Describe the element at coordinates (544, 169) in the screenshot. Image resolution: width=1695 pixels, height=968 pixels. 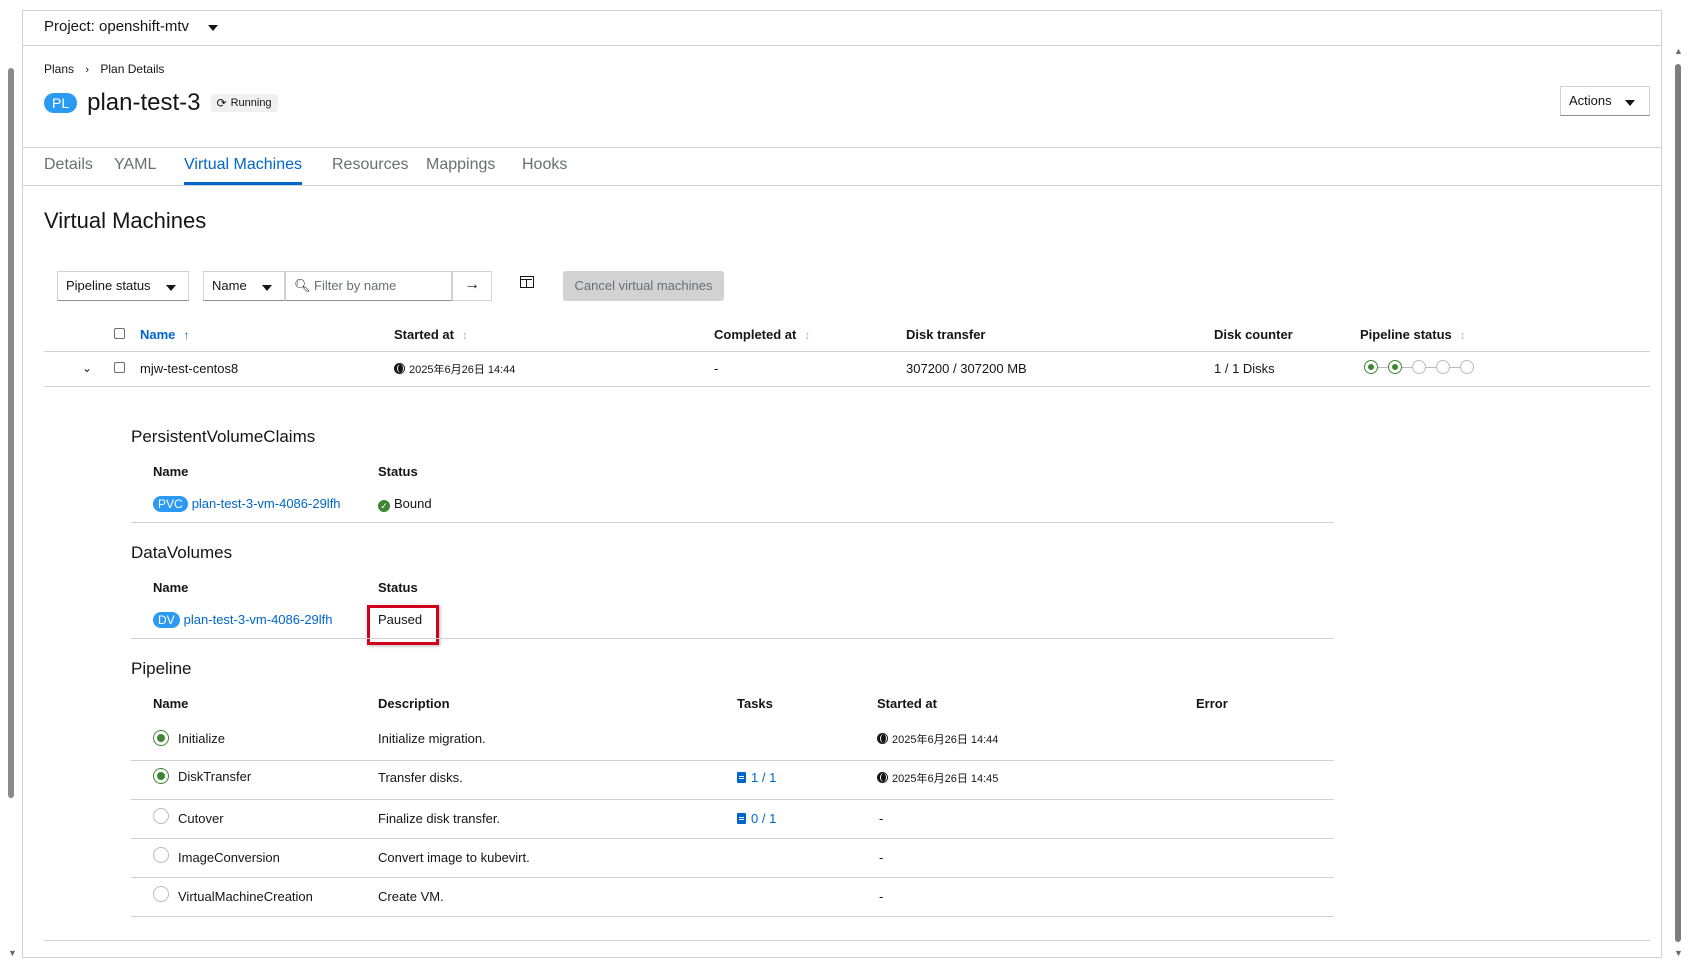
I see `tab-hooks: Hooks` at that location.